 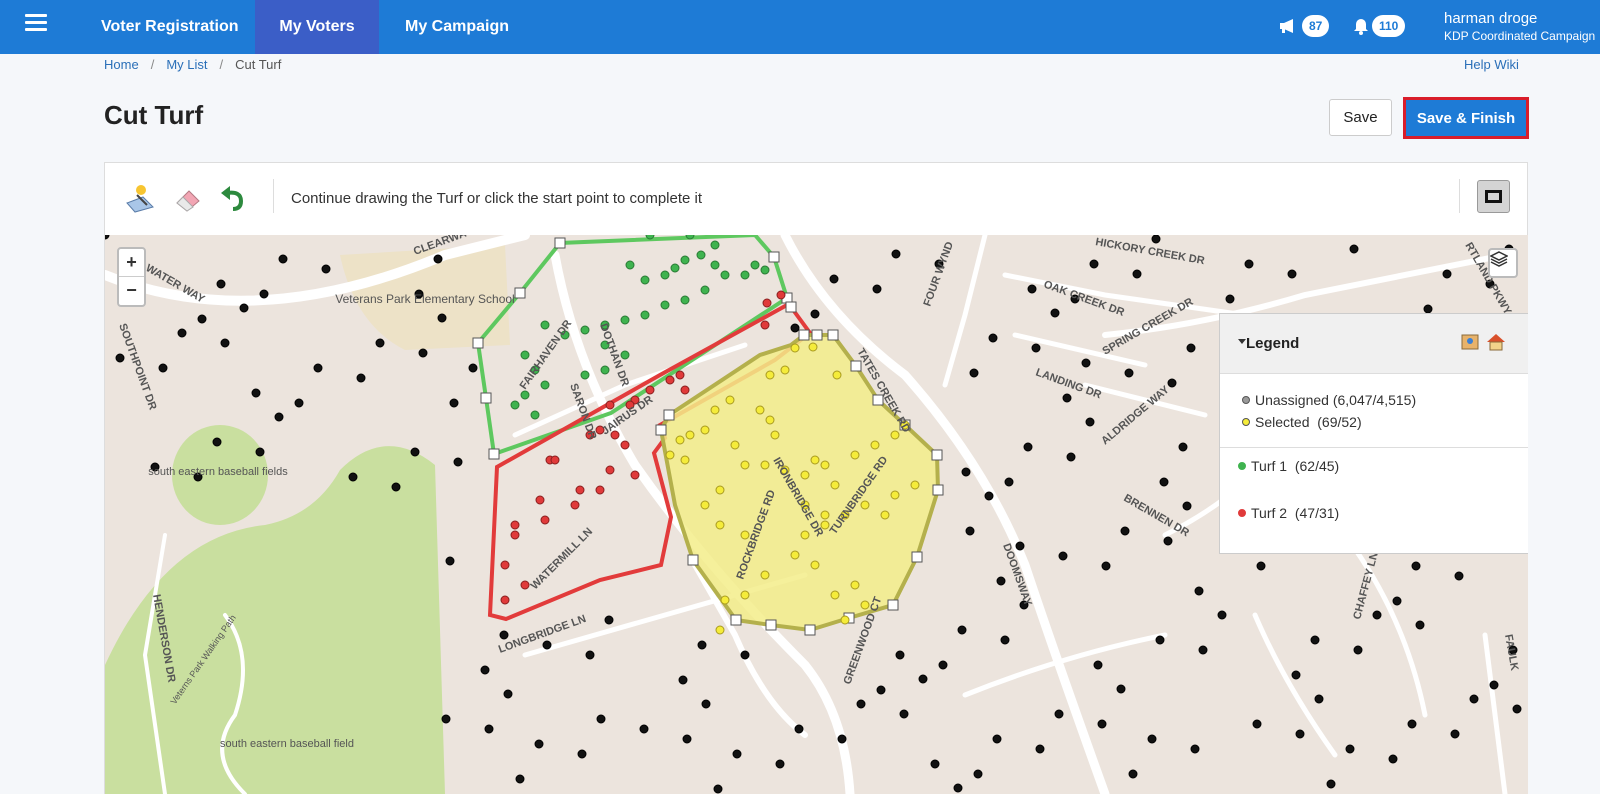 I want to click on help-wiki-link: Help Wiki, so click(x=1491, y=64).